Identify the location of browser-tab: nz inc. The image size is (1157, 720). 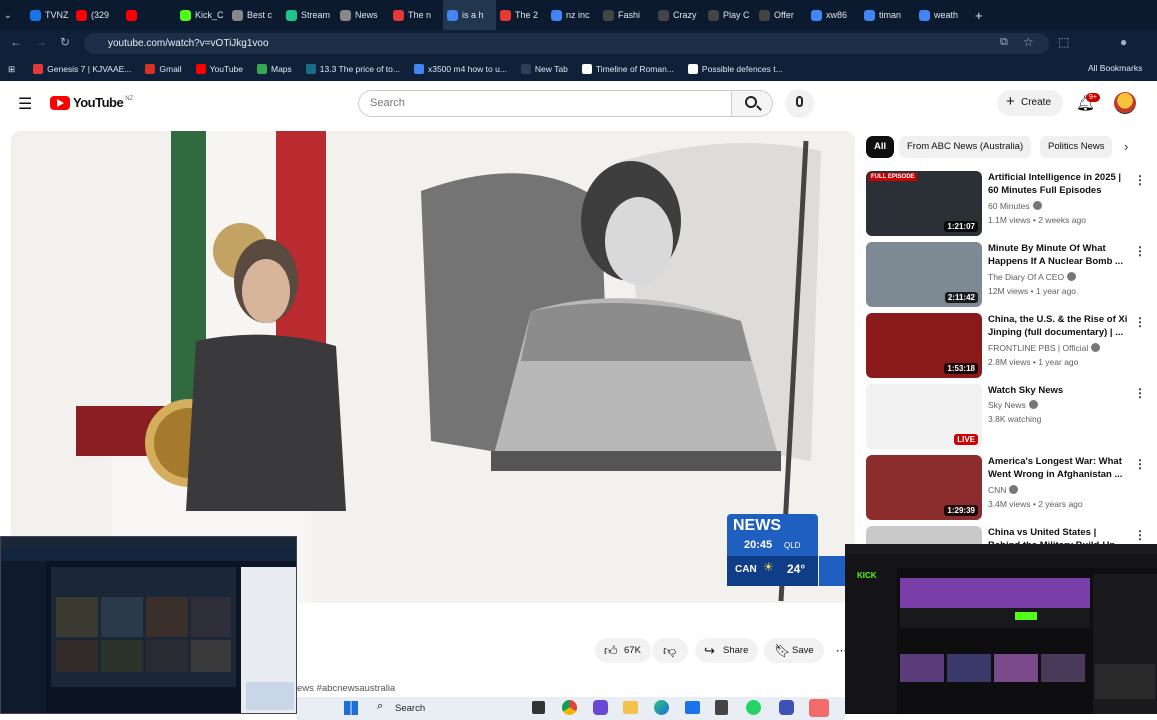
(573, 15).